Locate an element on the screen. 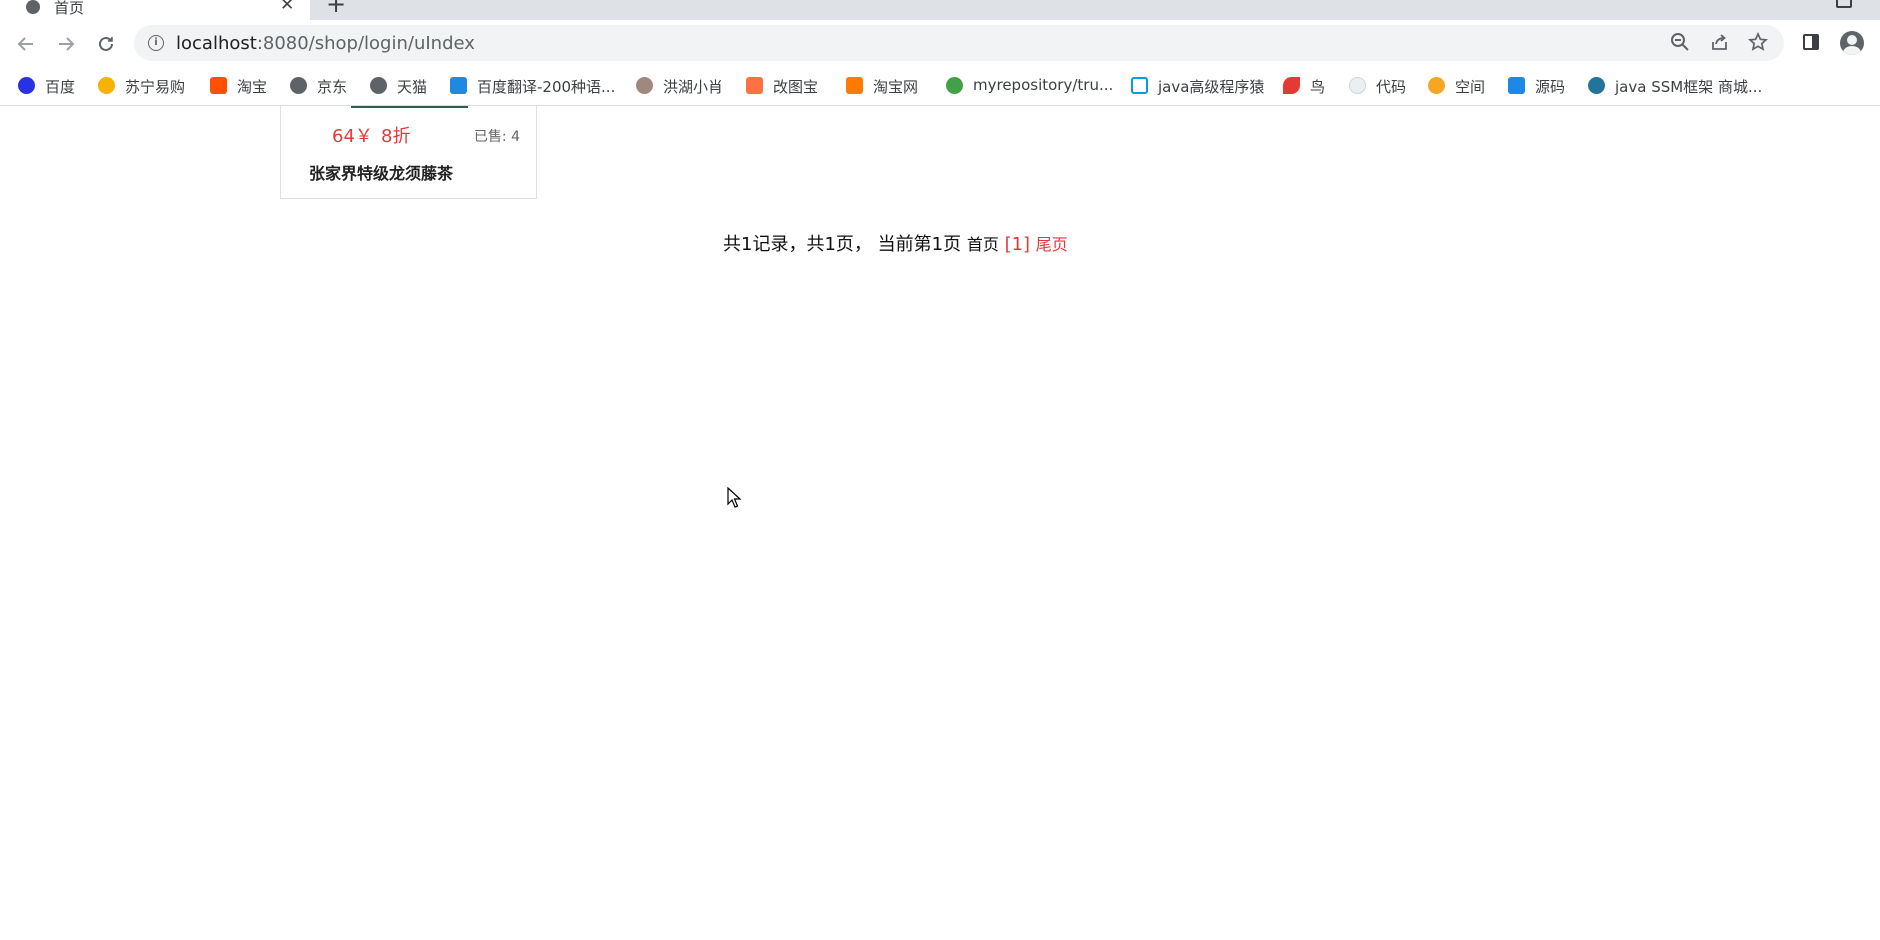 The image size is (1880, 940). pagination-first-link: 首页 is located at coordinates (983, 244).